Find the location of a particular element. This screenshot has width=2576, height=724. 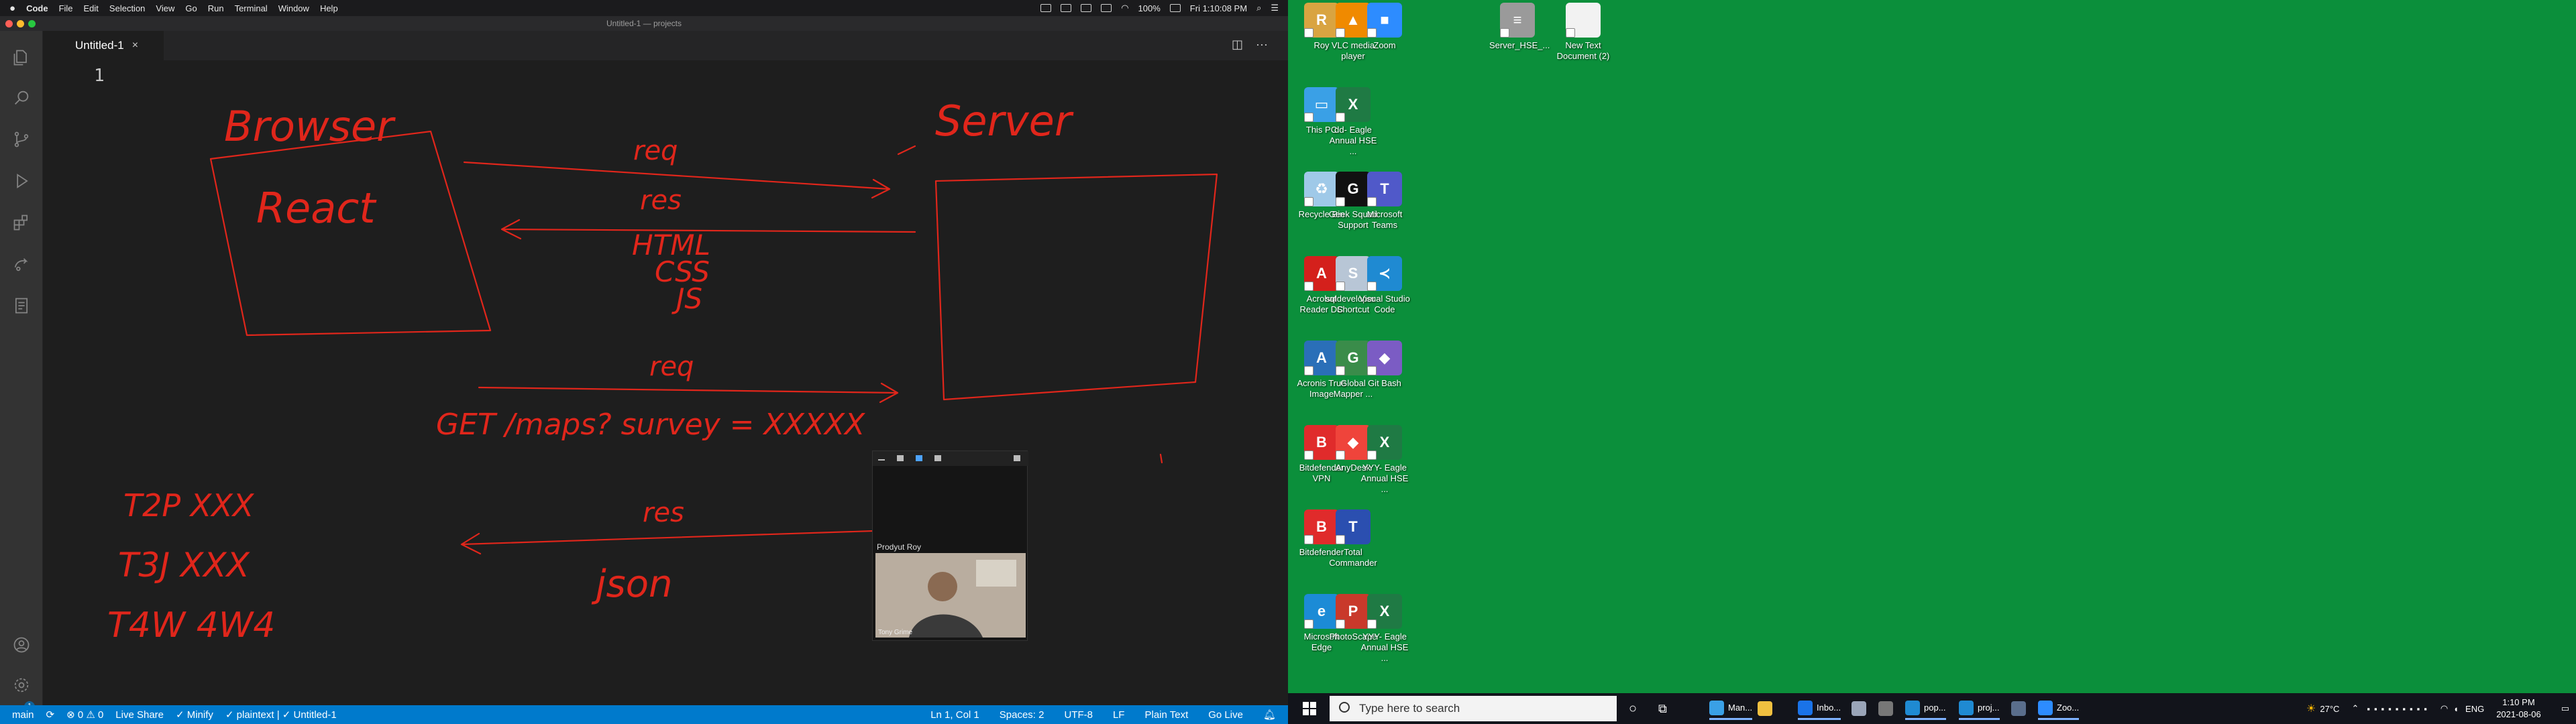

label-t2p: T2P XXX is located at coordinates (189, 505).